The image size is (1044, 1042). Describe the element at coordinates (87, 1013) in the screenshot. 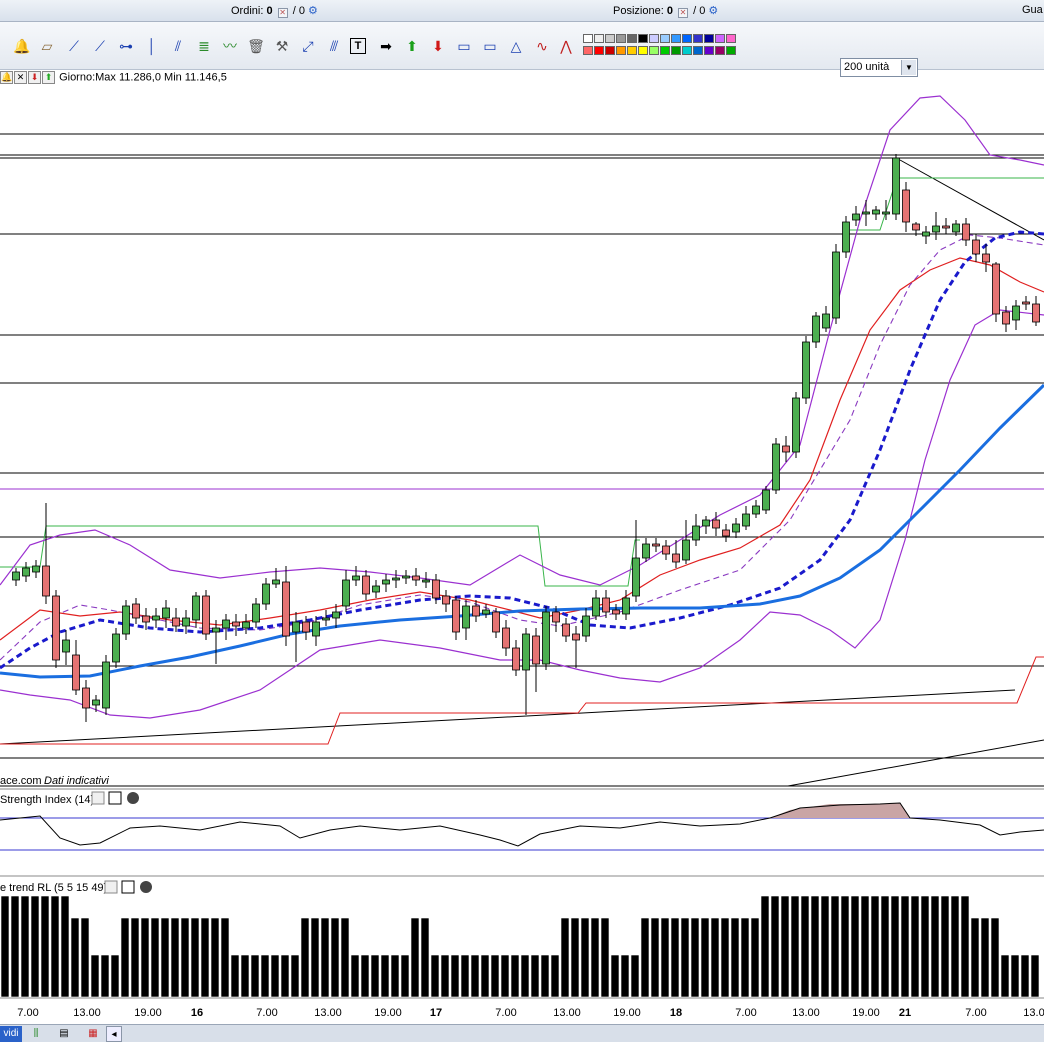

I see `x-axis-label: 13.00` at that location.